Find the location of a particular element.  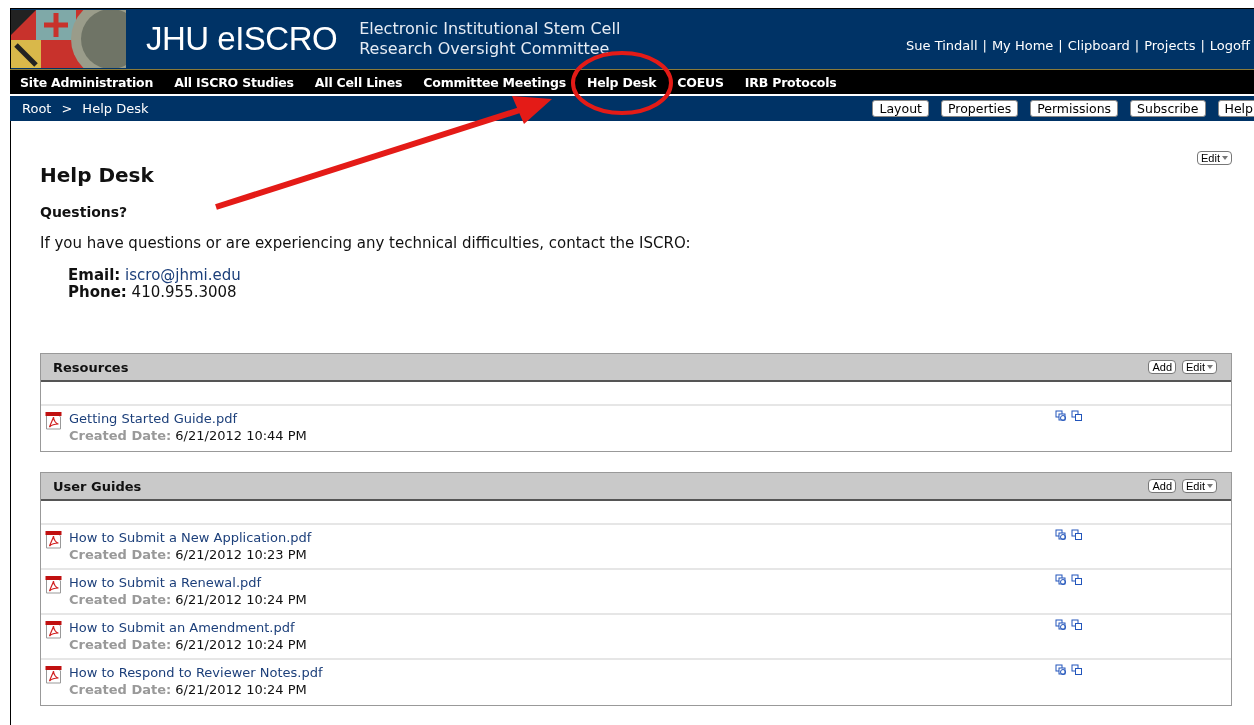

page-action-button: Permissions is located at coordinates (1074, 108).